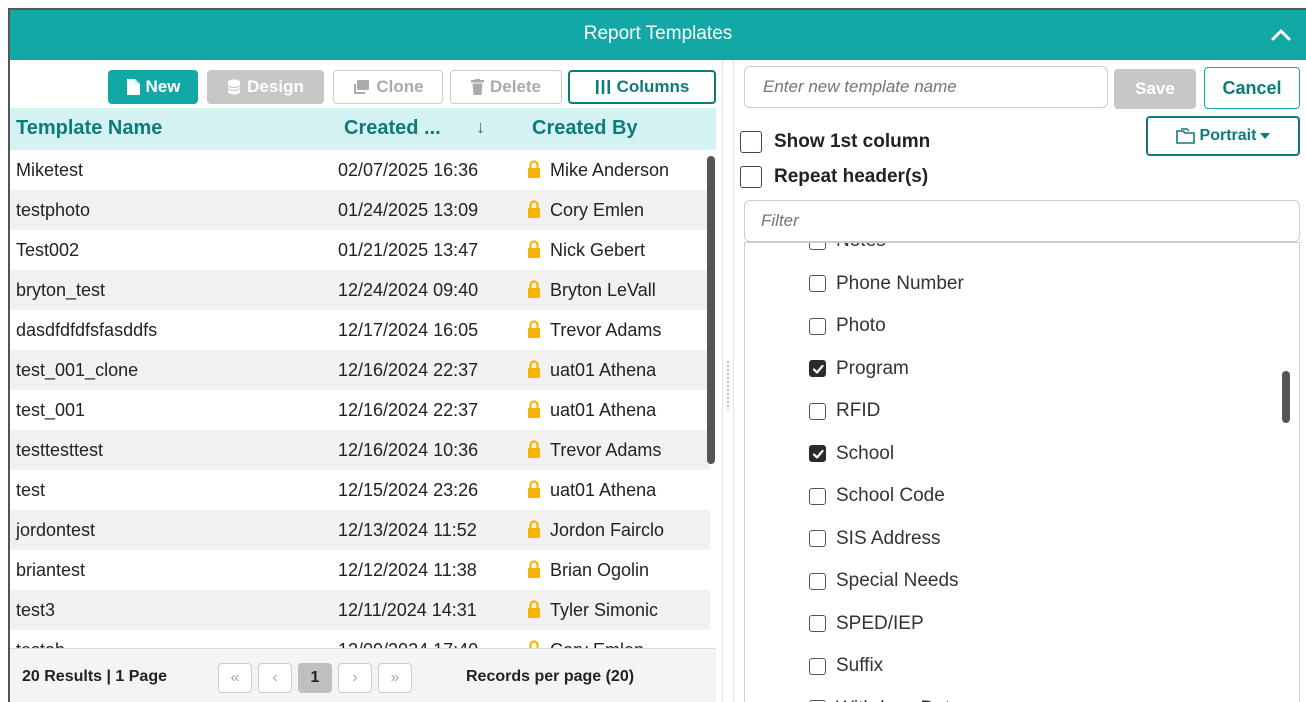 This screenshot has width=1306, height=702. I want to click on delete-button-label: Delete, so click(515, 86).